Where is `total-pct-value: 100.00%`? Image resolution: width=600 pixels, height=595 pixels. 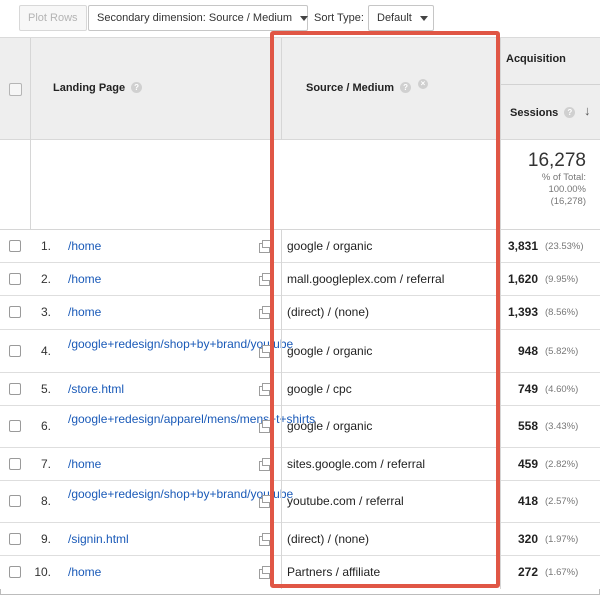 total-pct-value: 100.00% is located at coordinates (567, 189).